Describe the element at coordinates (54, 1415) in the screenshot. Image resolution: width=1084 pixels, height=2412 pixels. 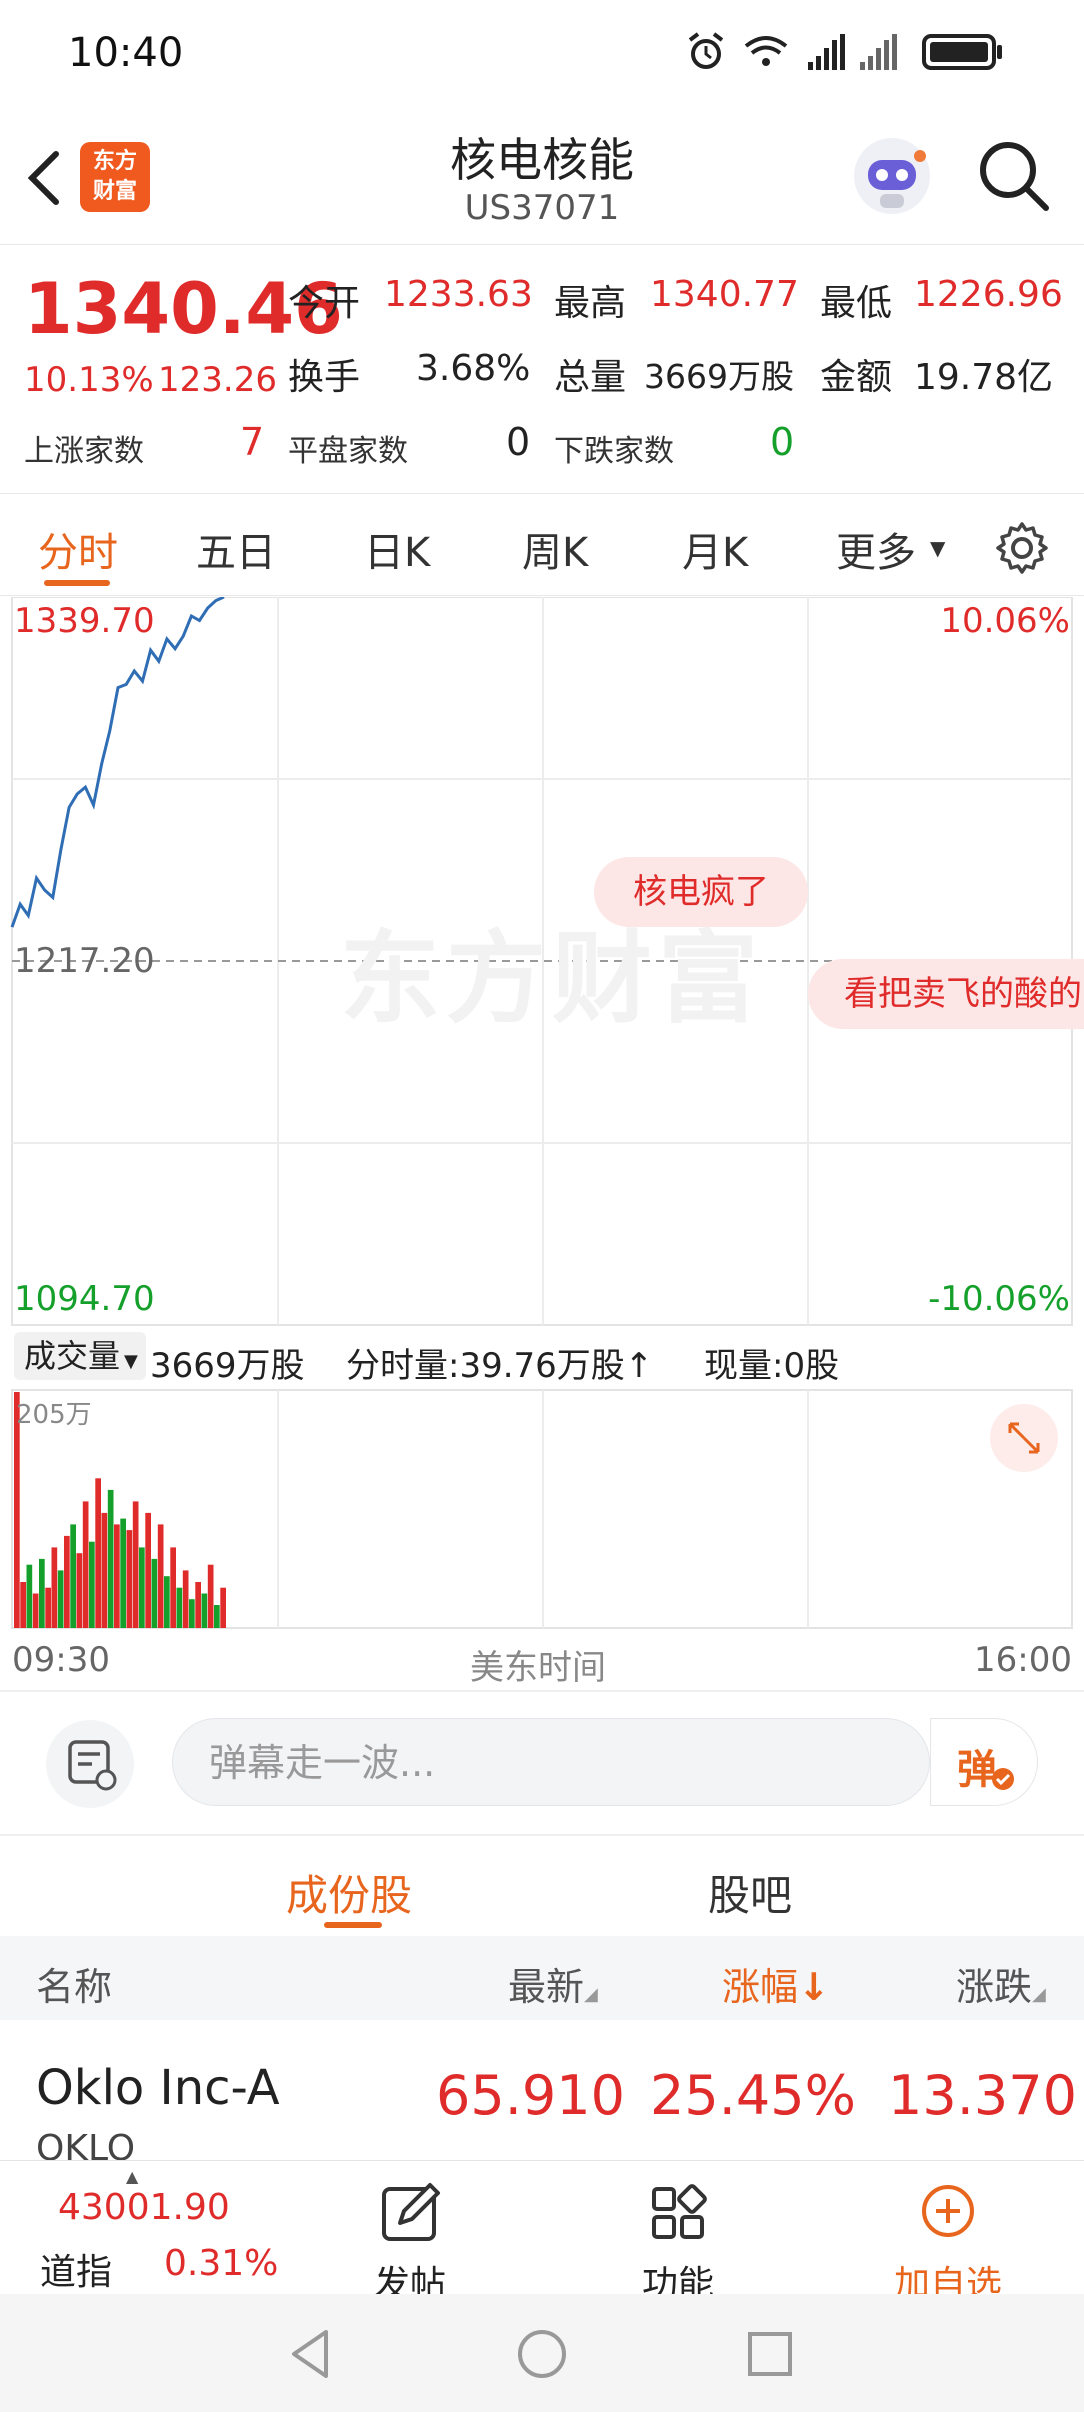
I see `volume-max-label: 205万` at that location.